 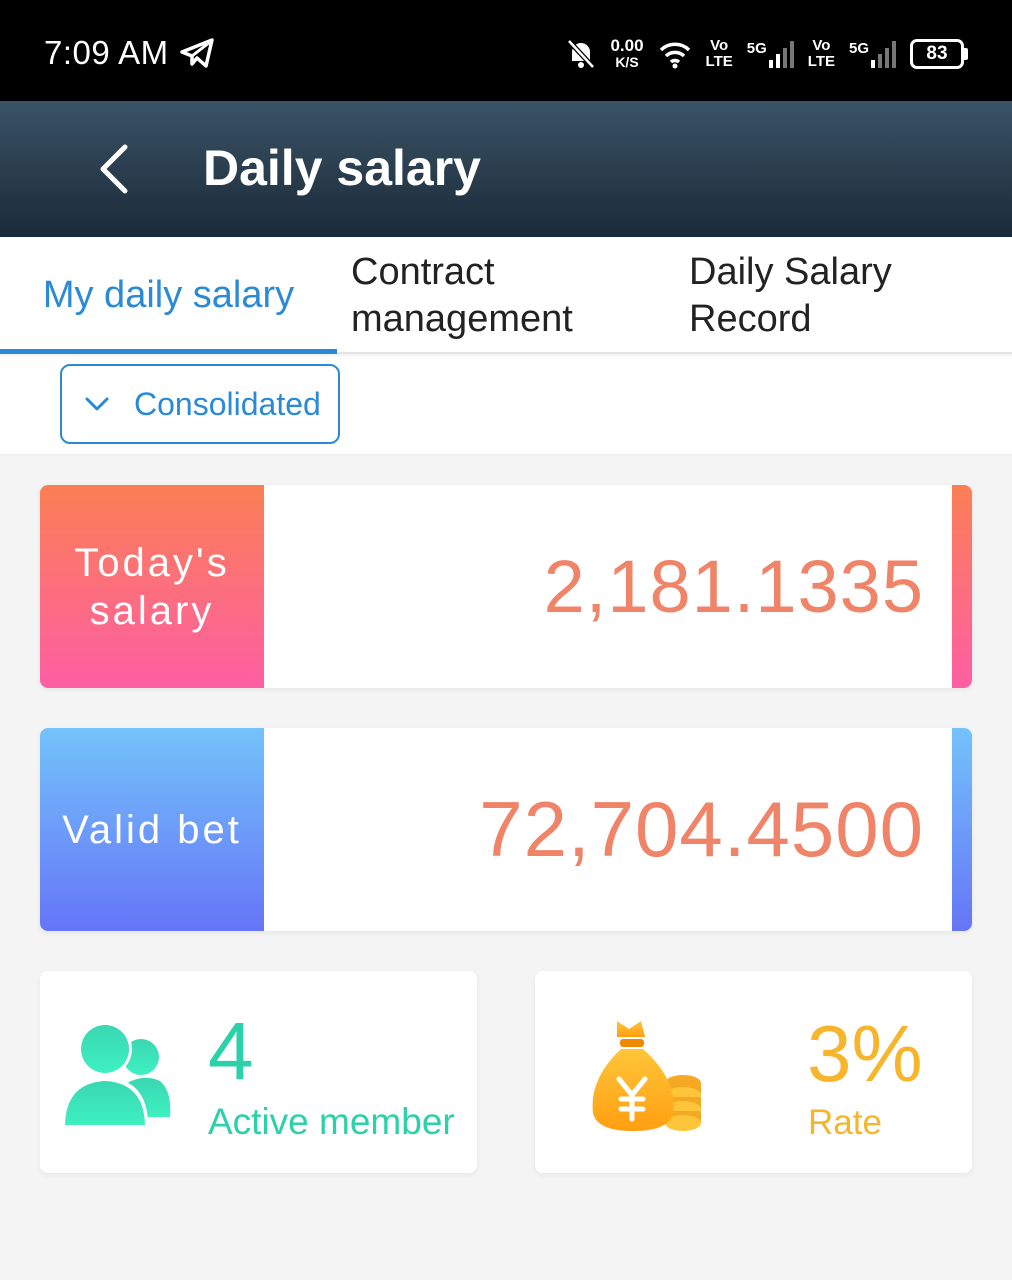 I want to click on tab-label: My daily salary, so click(x=168, y=295).